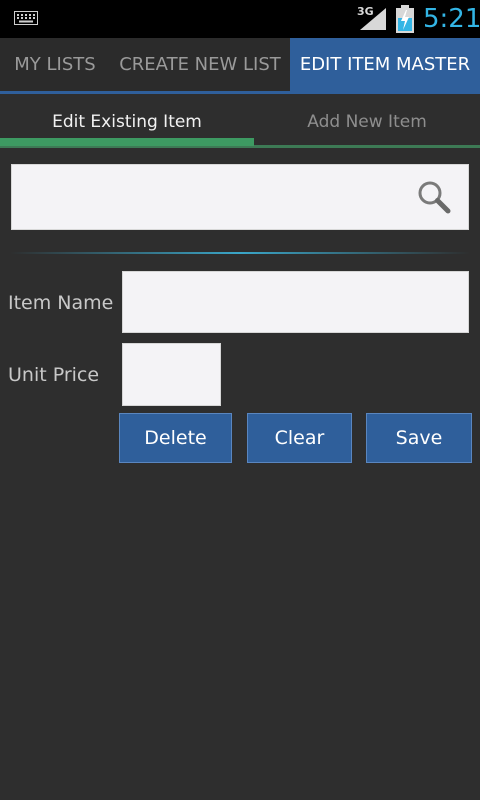 This screenshot has width=480, height=800. I want to click on tab-edit-existing-item: Edit Existing Item, so click(127, 119).